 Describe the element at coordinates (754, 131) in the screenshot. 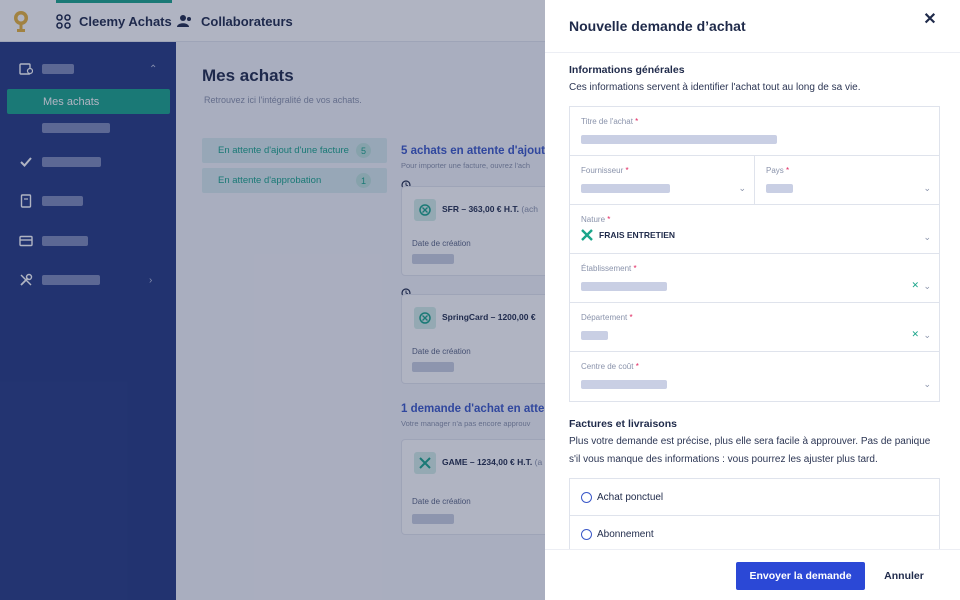

I see `title-field: Titre de l'achat *` at that location.